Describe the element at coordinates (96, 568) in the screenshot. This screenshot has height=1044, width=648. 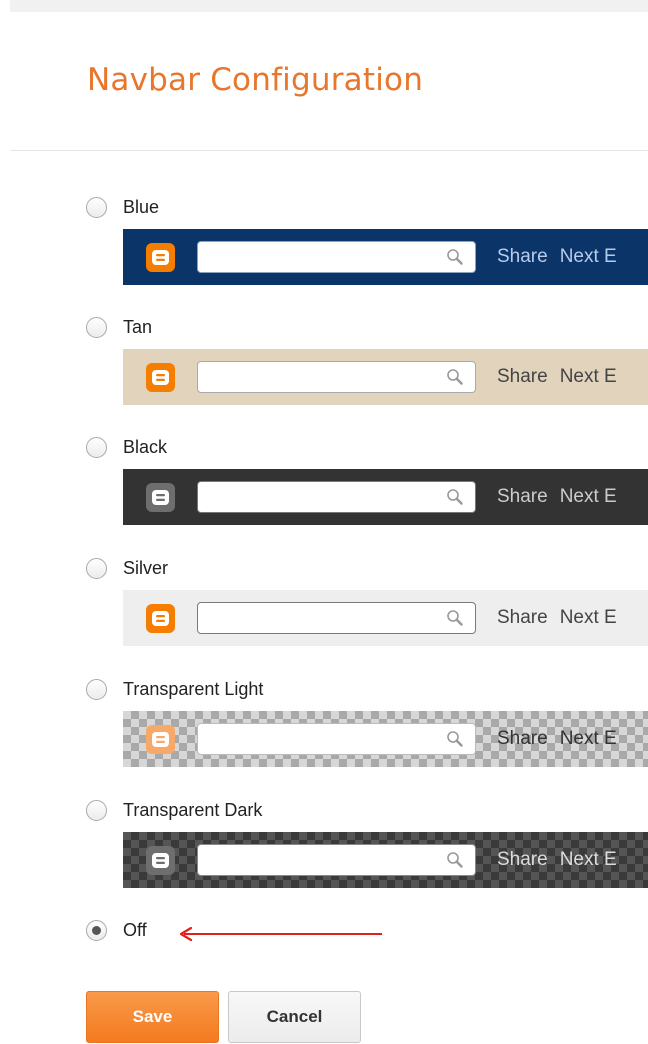
I see `radio-silver` at that location.